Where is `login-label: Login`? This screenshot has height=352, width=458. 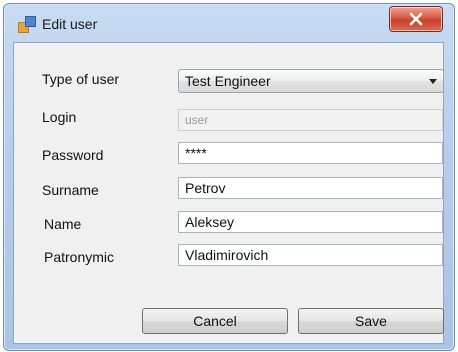 login-label: Login is located at coordinates (59, 117).